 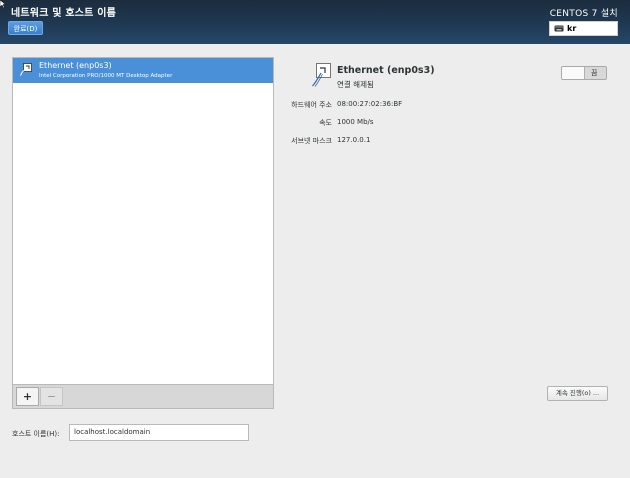 I want to click on speed-label: 속도, so click(x=325, y=123).